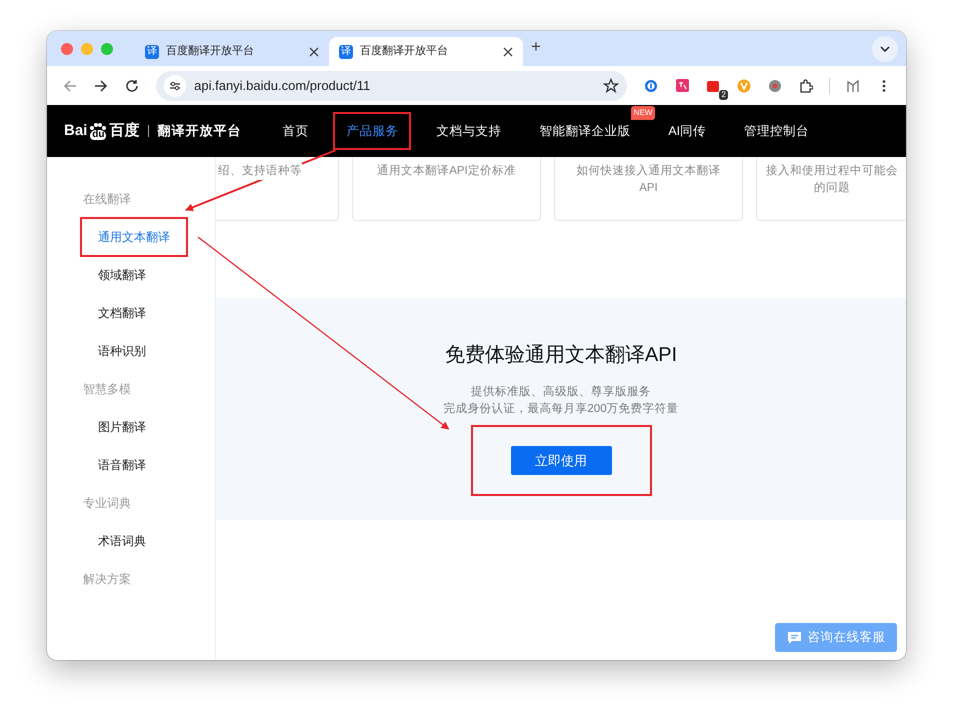  What do you see at coordinates (107, 199) in the screenshot?
I see `sidebar-heading: 在线翻译` at bounding box center [107, 199].